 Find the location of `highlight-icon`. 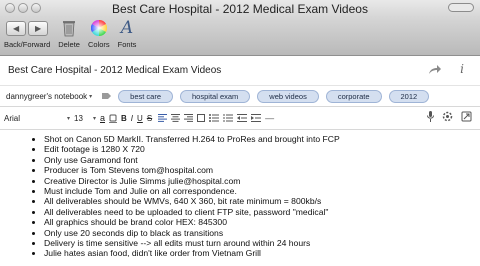

highlight-icon is located at coordinates (113, 118).